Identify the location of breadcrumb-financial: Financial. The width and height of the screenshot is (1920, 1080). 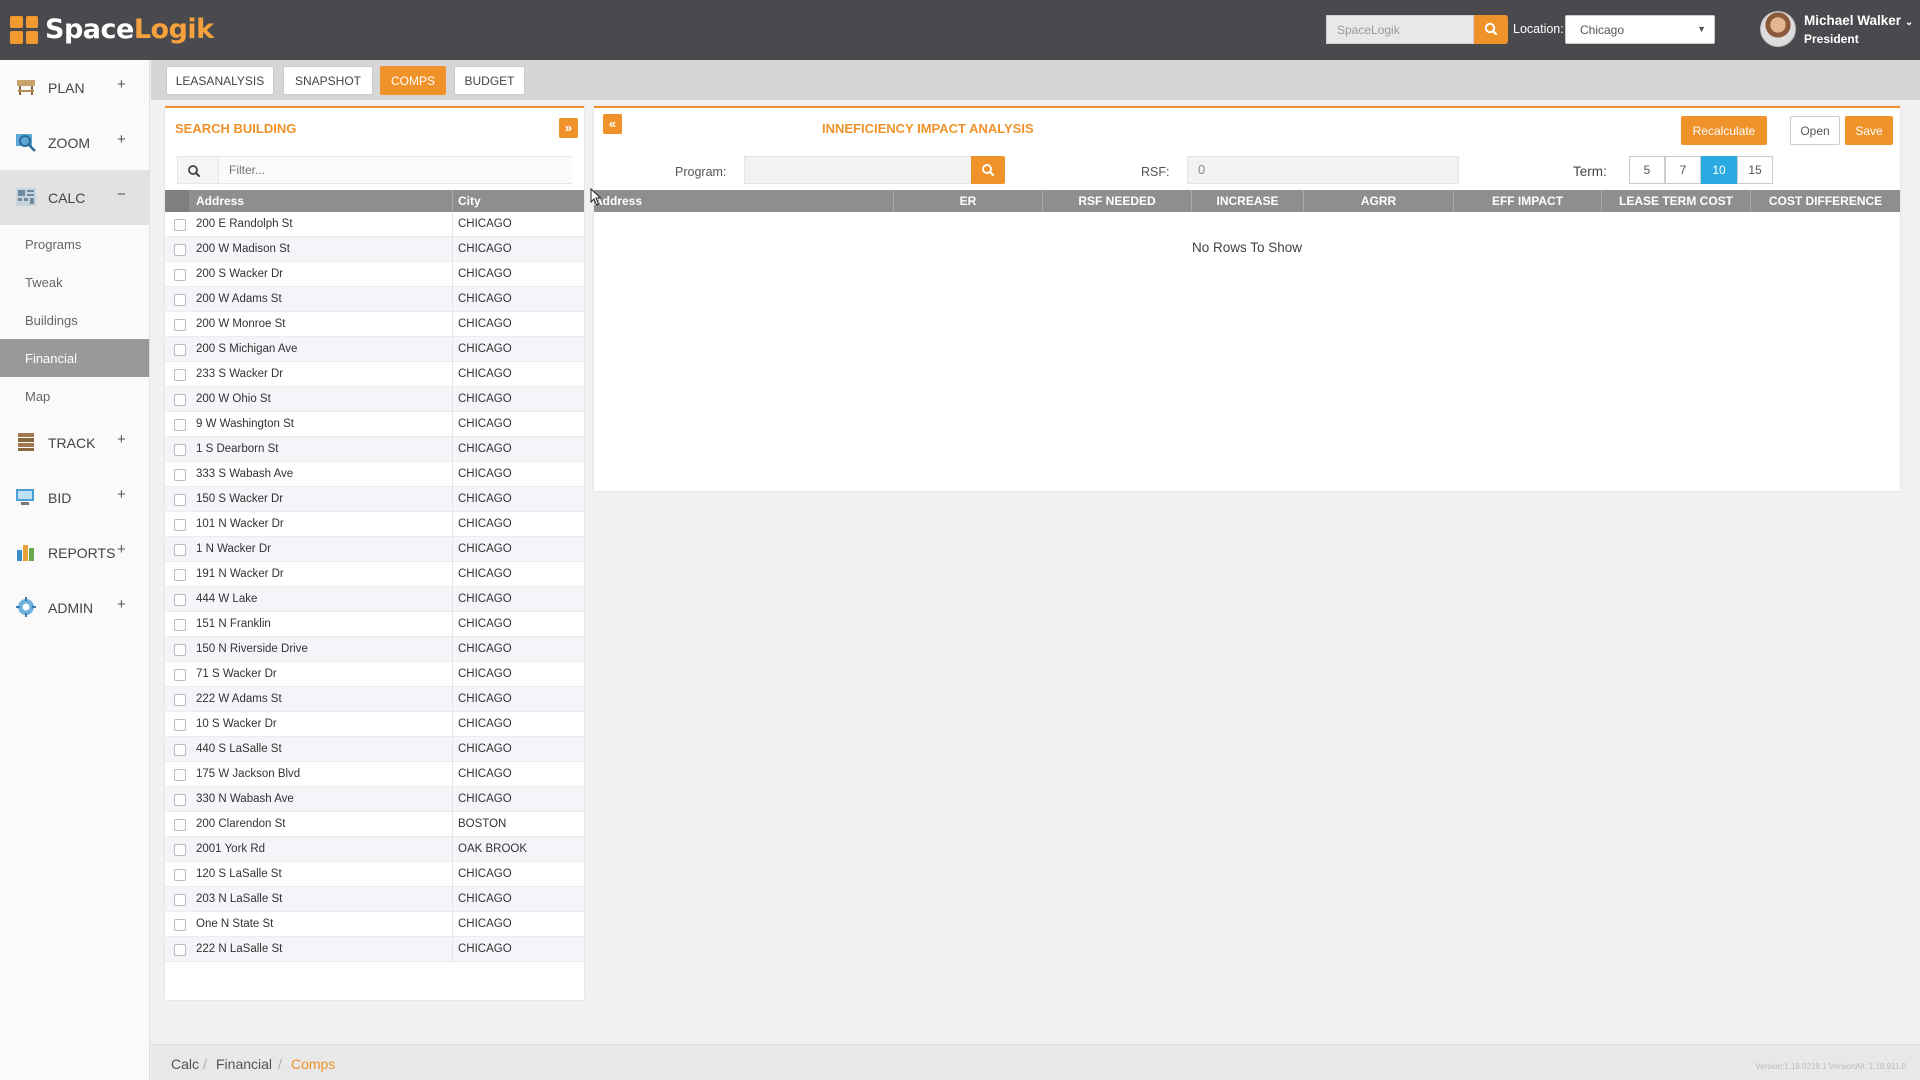
(244, 1064).